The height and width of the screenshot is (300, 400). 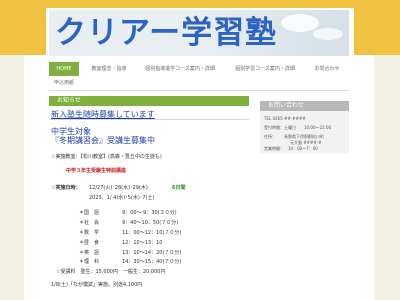 I want to click on news-section-header: お知らせ, so click(x=149, y=101).